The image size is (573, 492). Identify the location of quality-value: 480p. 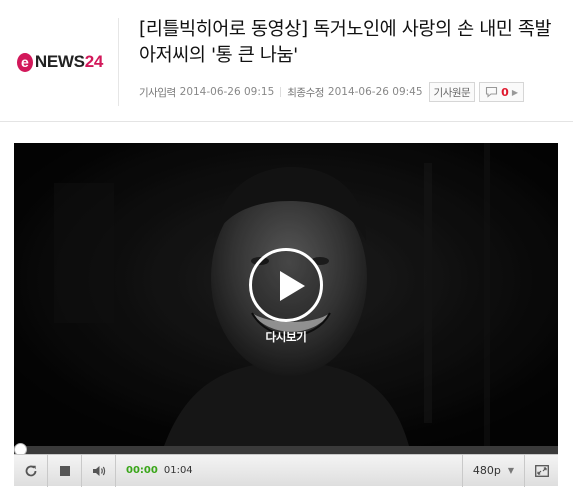
(486, 470).